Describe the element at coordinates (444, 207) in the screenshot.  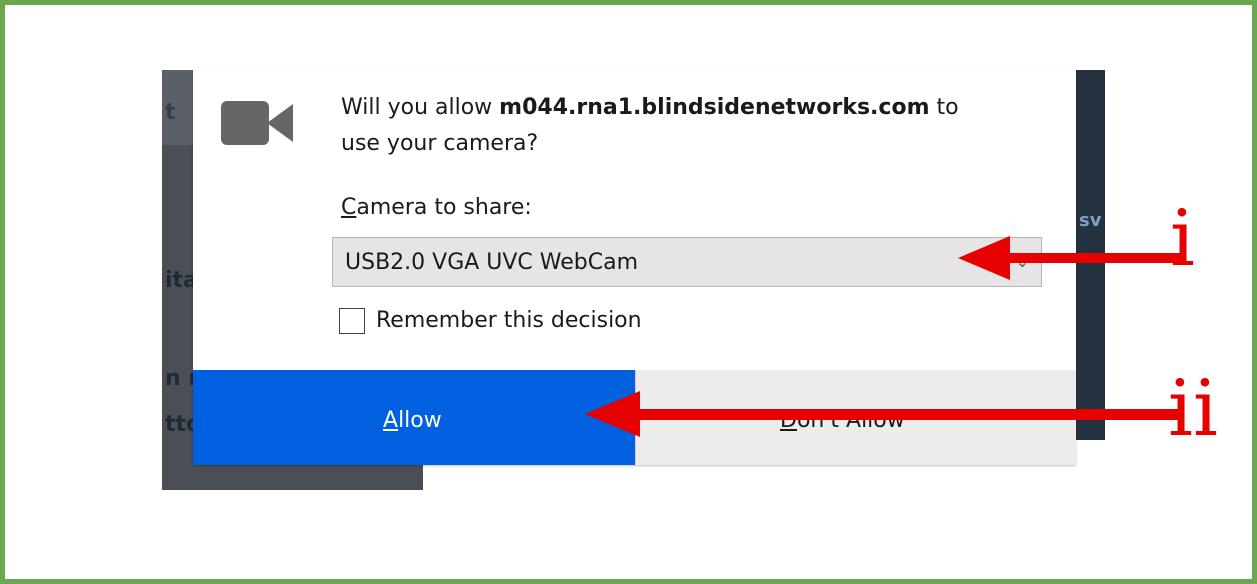
I see `label-rest: amera to share:` at that location.